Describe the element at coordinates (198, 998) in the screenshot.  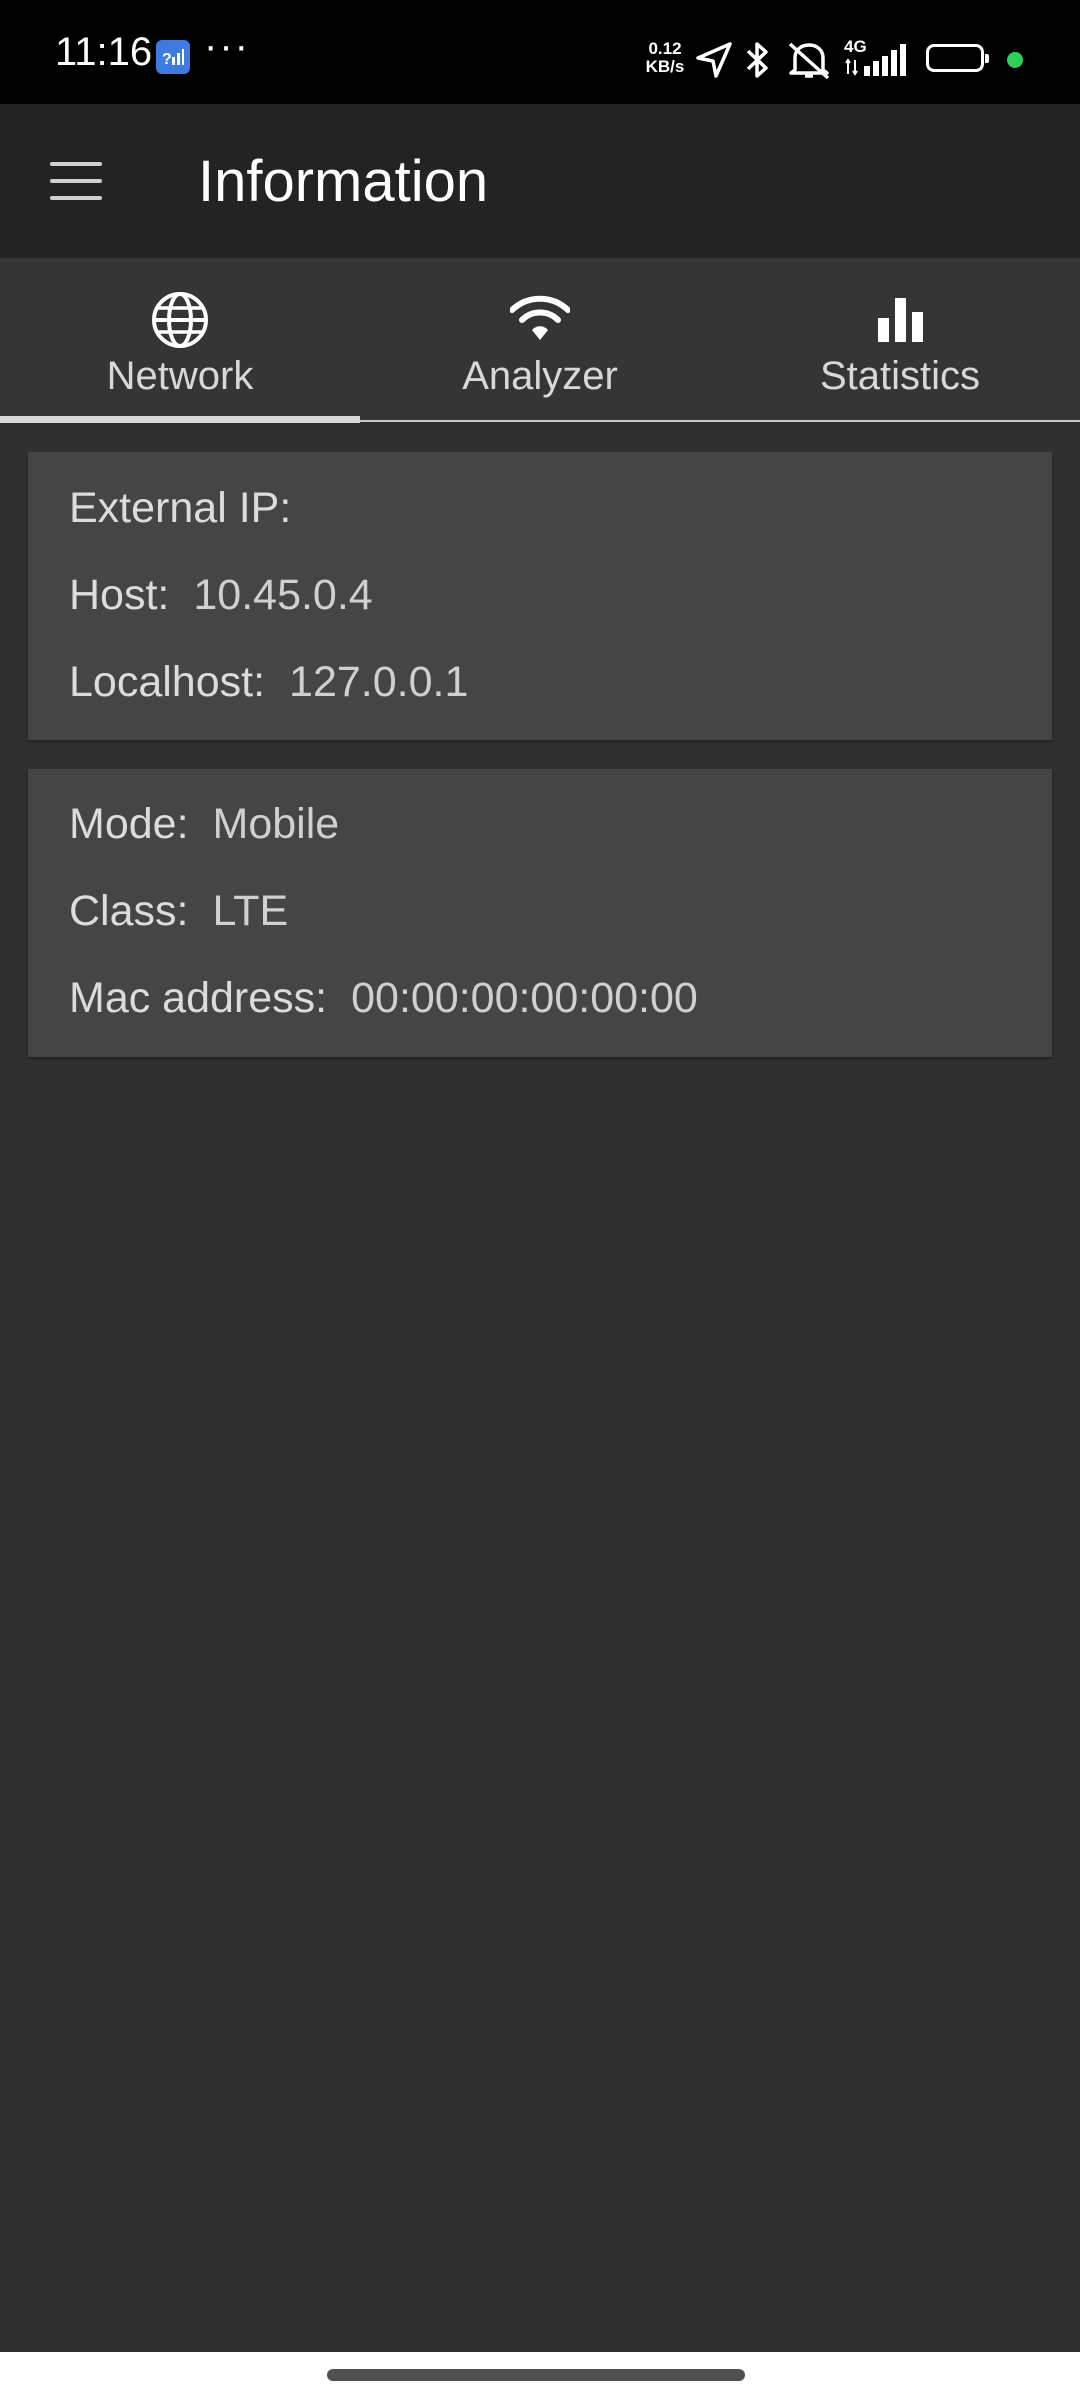
I see `mac-address-label: Mac address:` at that location.